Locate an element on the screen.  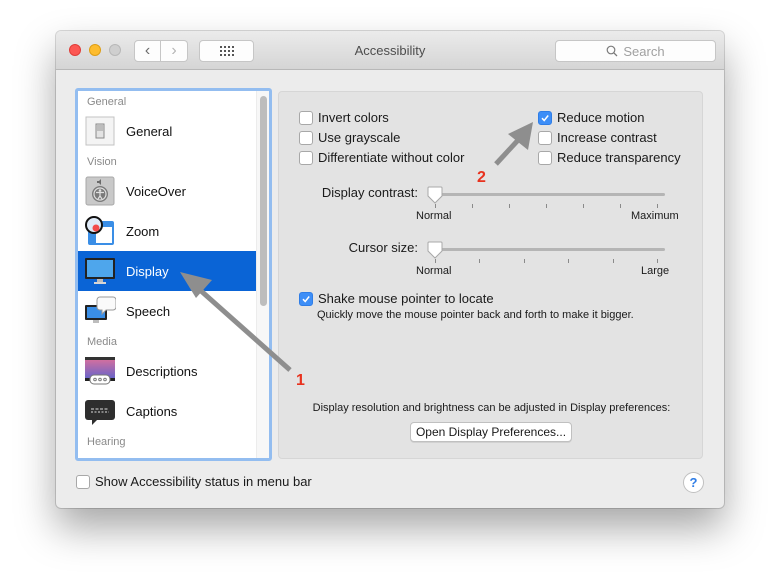
section-header-vision: Vision is located at coordinates (102, 162).